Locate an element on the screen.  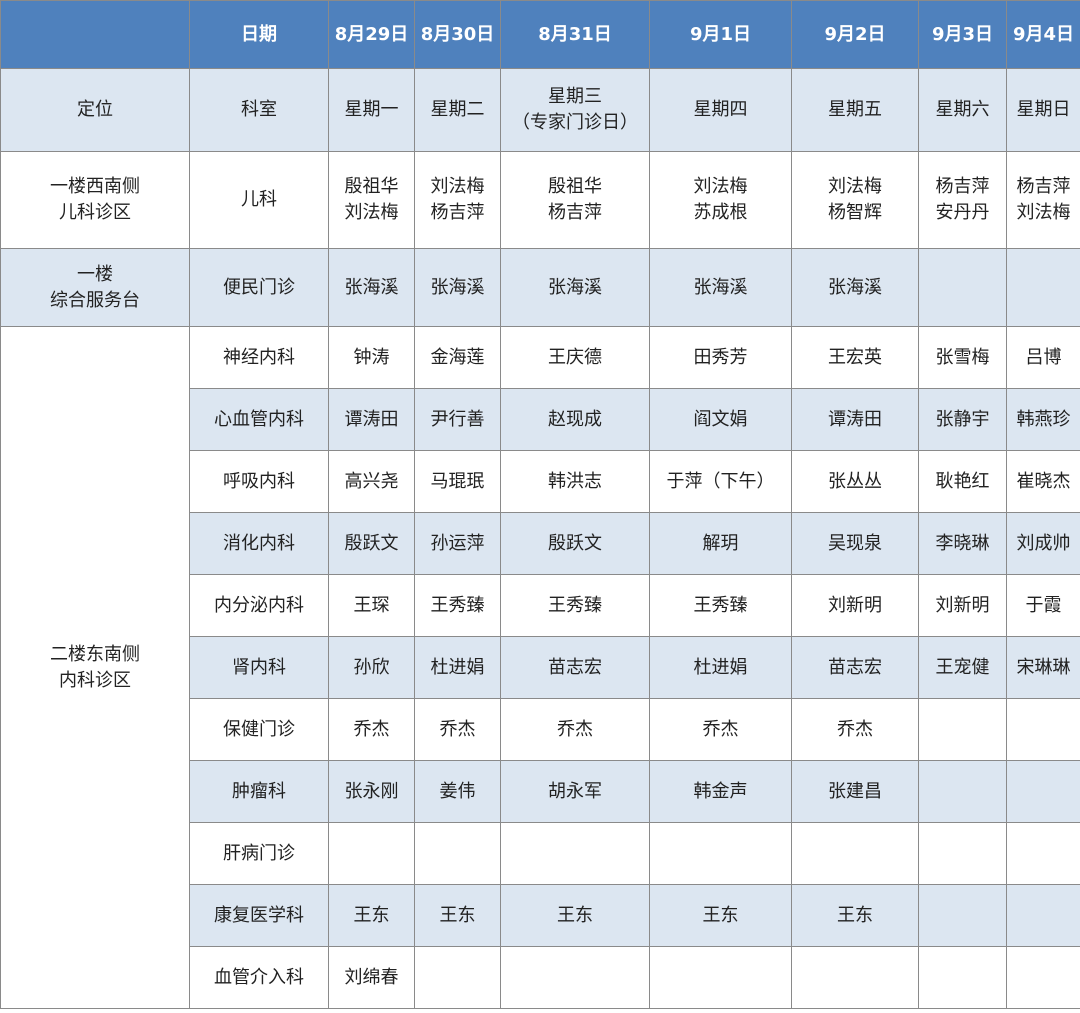
doctor-cell: 刘绵春 is located at coordinates (371, 977).